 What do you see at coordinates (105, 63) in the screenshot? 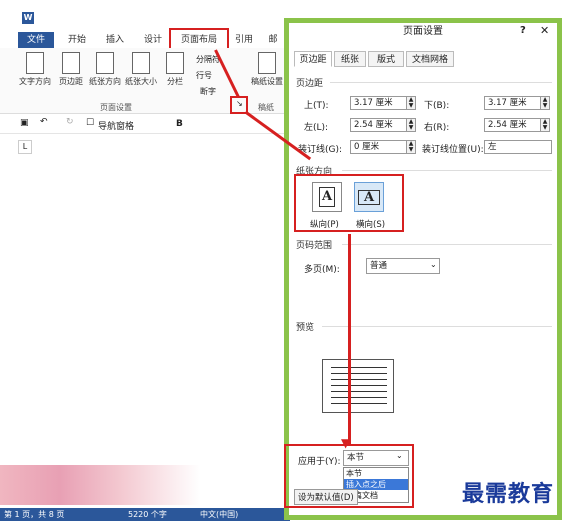
I see `orientation-icon` at bounding box center [105, 63].